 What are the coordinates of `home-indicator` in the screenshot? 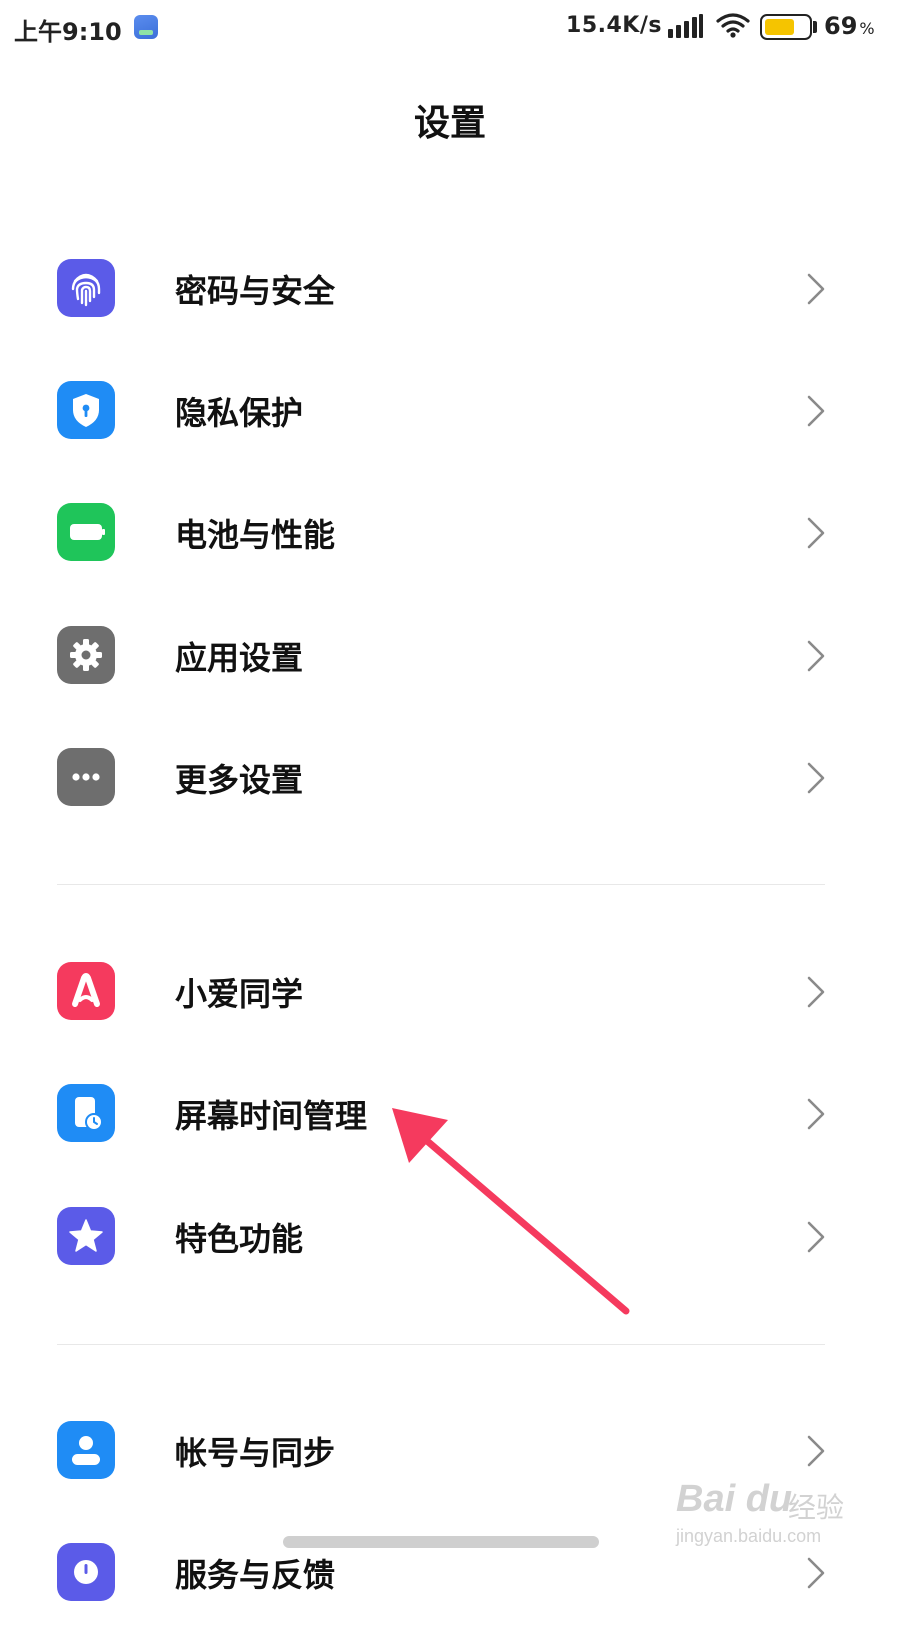 It's located at (441, 1542).